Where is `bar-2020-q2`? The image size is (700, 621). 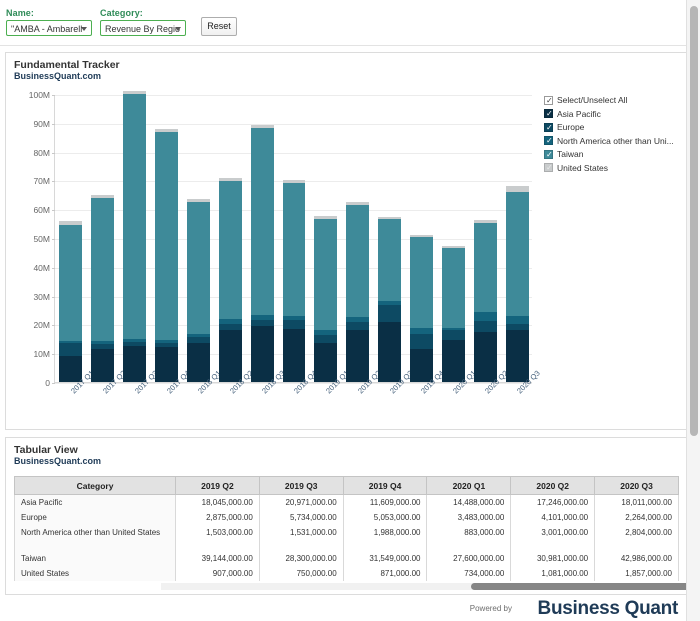
bar-2020-q2 is located at coordinates (485, 300).